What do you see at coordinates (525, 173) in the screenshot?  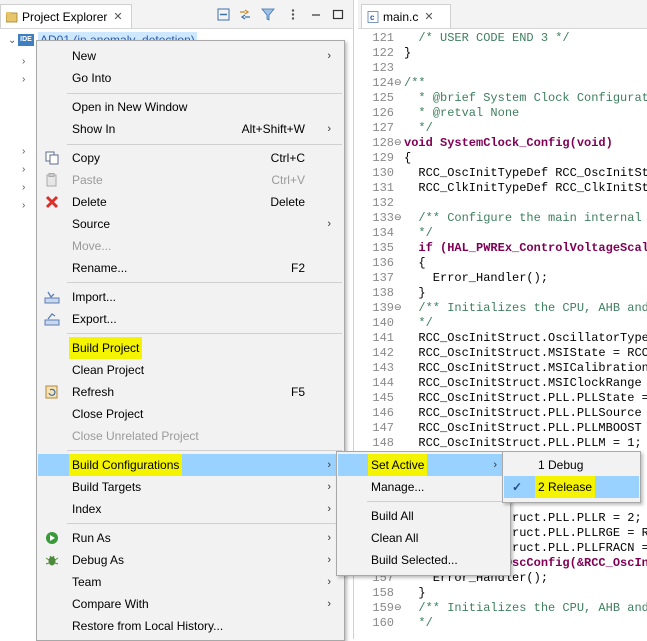 I see `code-text: RCC_OscInitTypeDef RCC_OscInitStr` at bounding box center [525, 173].